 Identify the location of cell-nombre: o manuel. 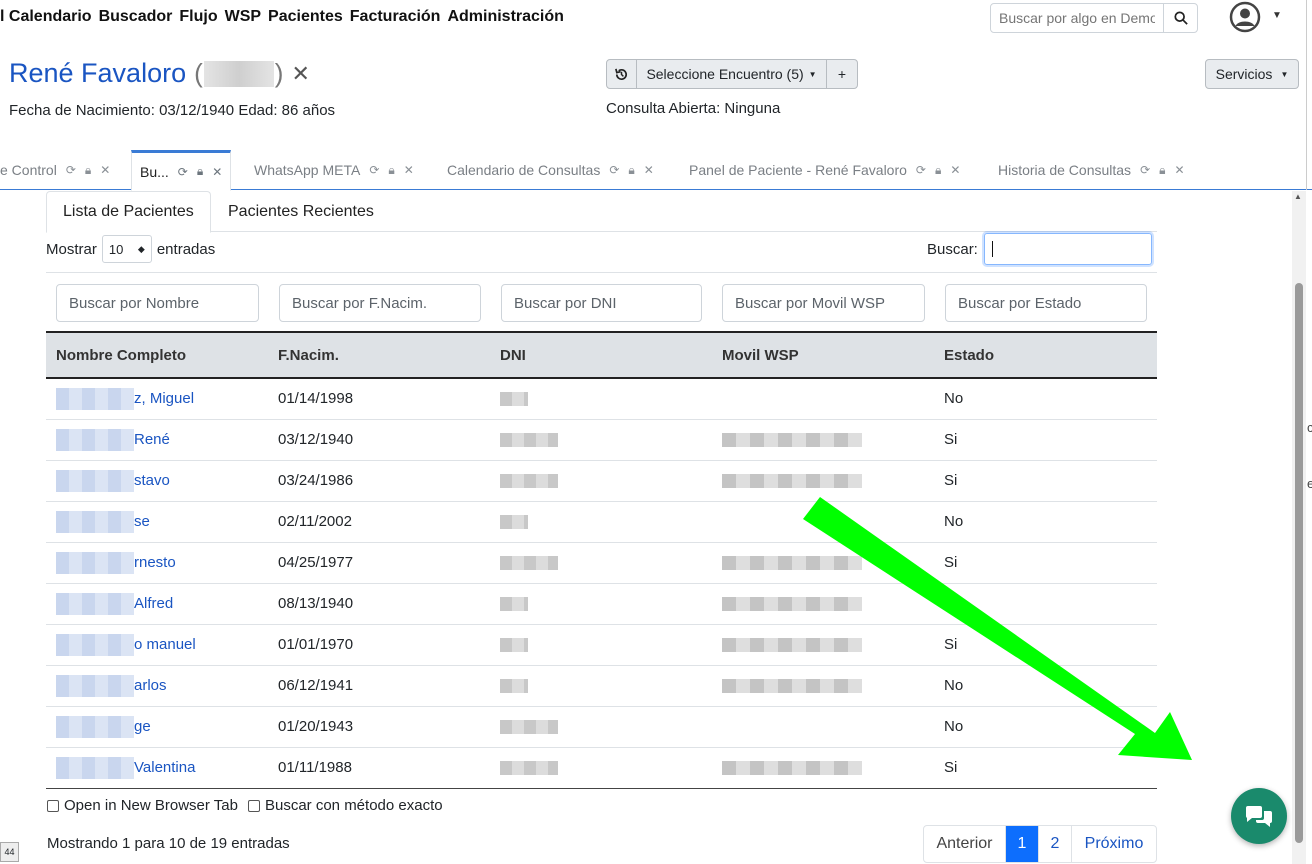
(157, 645).